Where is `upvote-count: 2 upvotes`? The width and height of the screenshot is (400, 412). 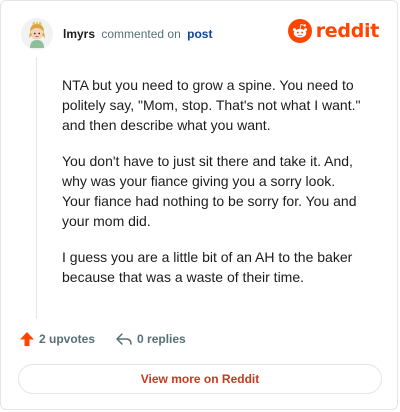 upvote-count: 2 upvotes is located at coordinates (67, 339).